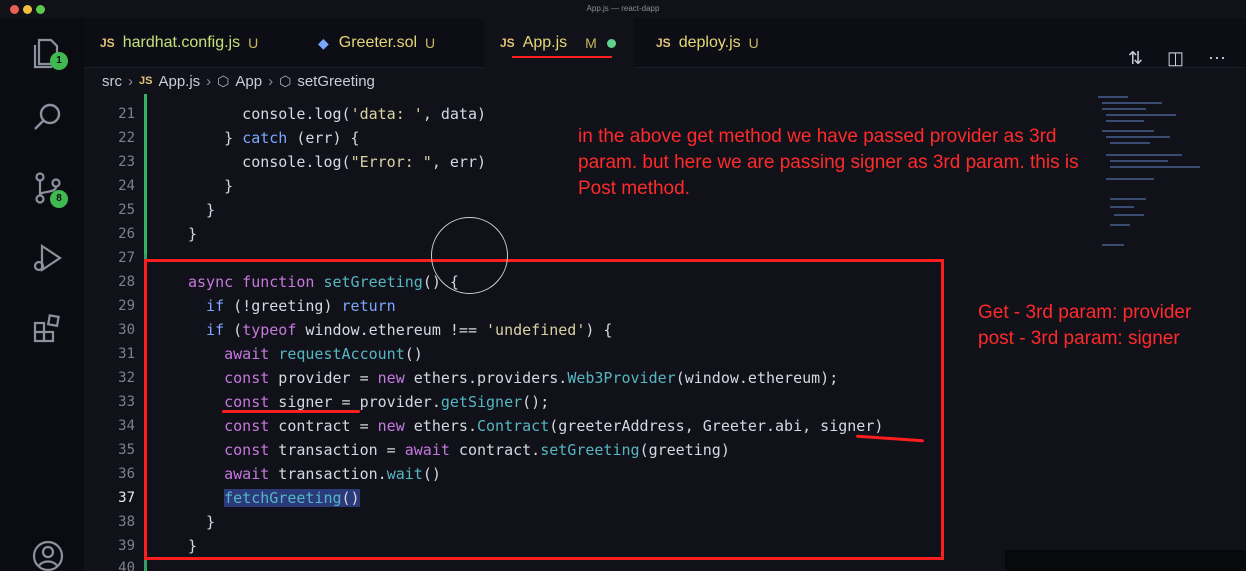 This screenshot has height=571, width=1246. I want to click on line-number: 26, so click(126, 234).